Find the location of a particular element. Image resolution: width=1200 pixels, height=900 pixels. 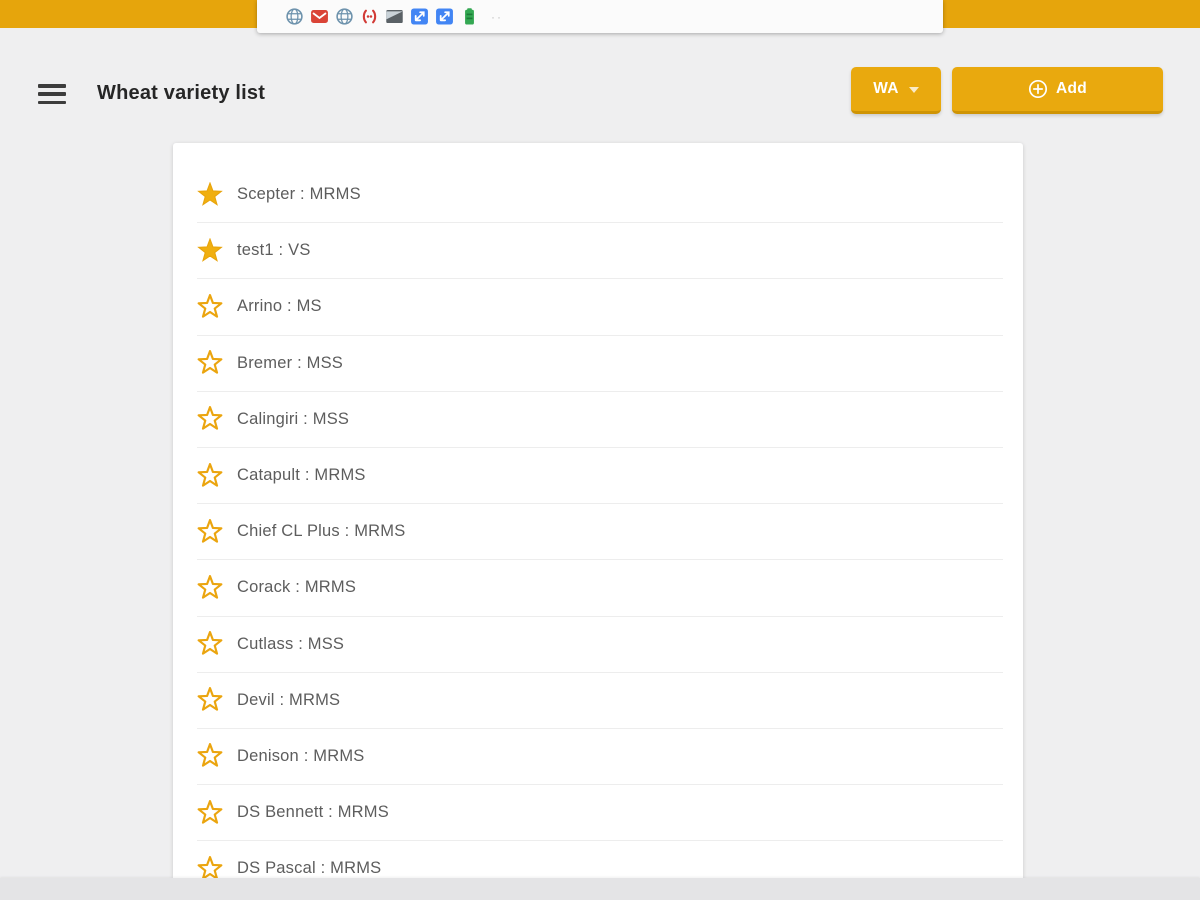

variety-label: Chief CL Plus : MRMS is located at coordinates (321, 531).